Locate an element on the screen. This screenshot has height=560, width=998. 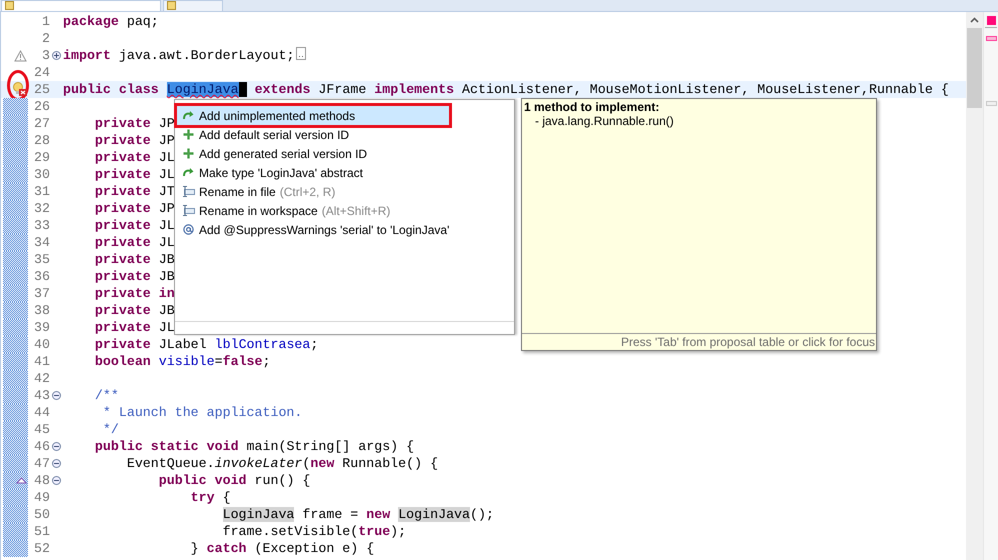
line-number: 32 is located at coordinates (41, 208).